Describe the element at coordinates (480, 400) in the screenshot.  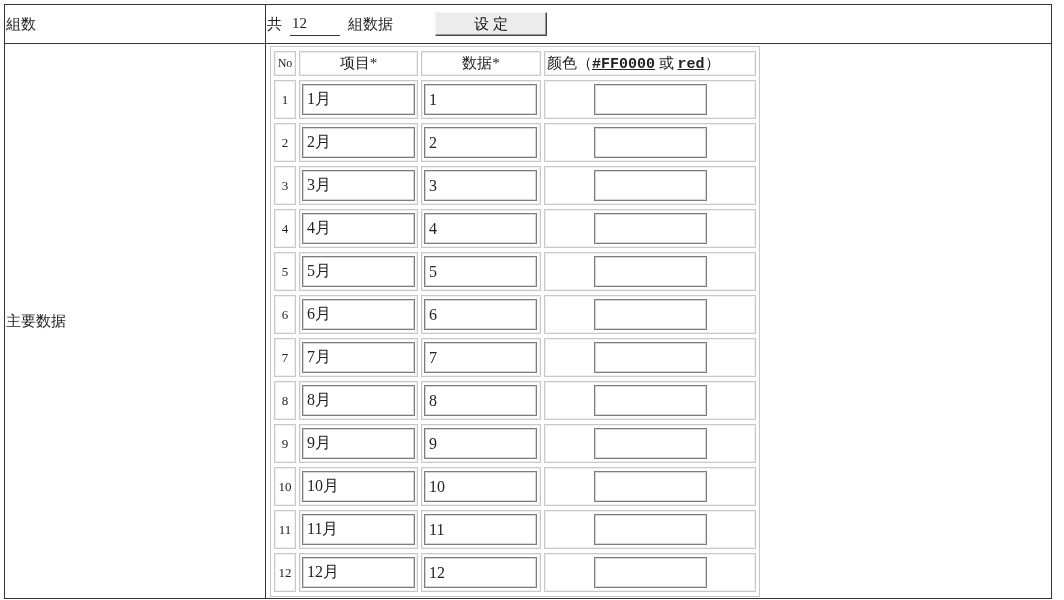
I see `data-field: 8` at that location.